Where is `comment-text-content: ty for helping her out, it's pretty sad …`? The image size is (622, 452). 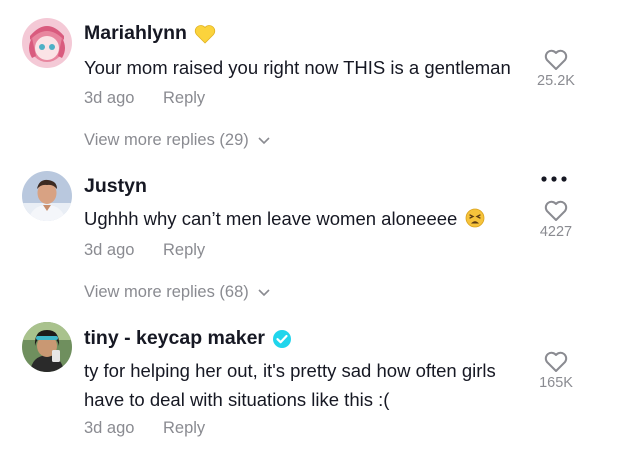 comment-text-content: ty for helping her out, it's pretty sad … is located at coordinates (290, 385).